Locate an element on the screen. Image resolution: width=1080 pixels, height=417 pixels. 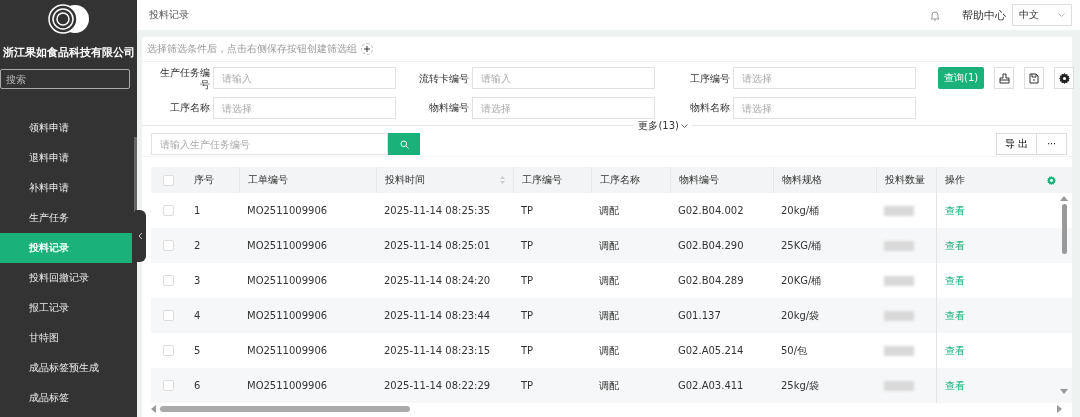
scroll-up-icon is located at coordinates (1064, 198).